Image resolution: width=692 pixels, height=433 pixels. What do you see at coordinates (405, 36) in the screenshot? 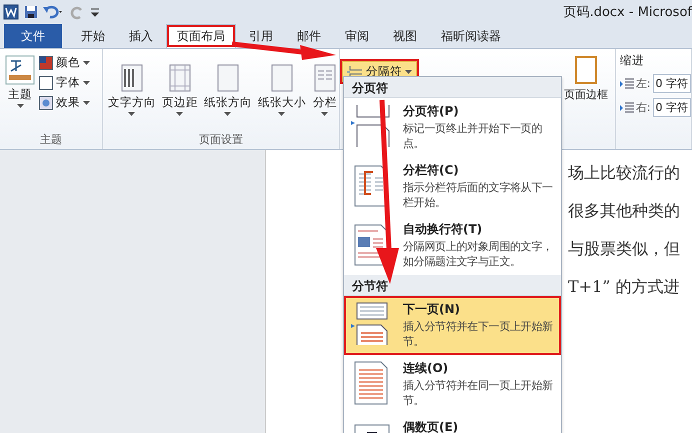
I see `ribbon-tab: 视图` at bounding box center [405, 36].